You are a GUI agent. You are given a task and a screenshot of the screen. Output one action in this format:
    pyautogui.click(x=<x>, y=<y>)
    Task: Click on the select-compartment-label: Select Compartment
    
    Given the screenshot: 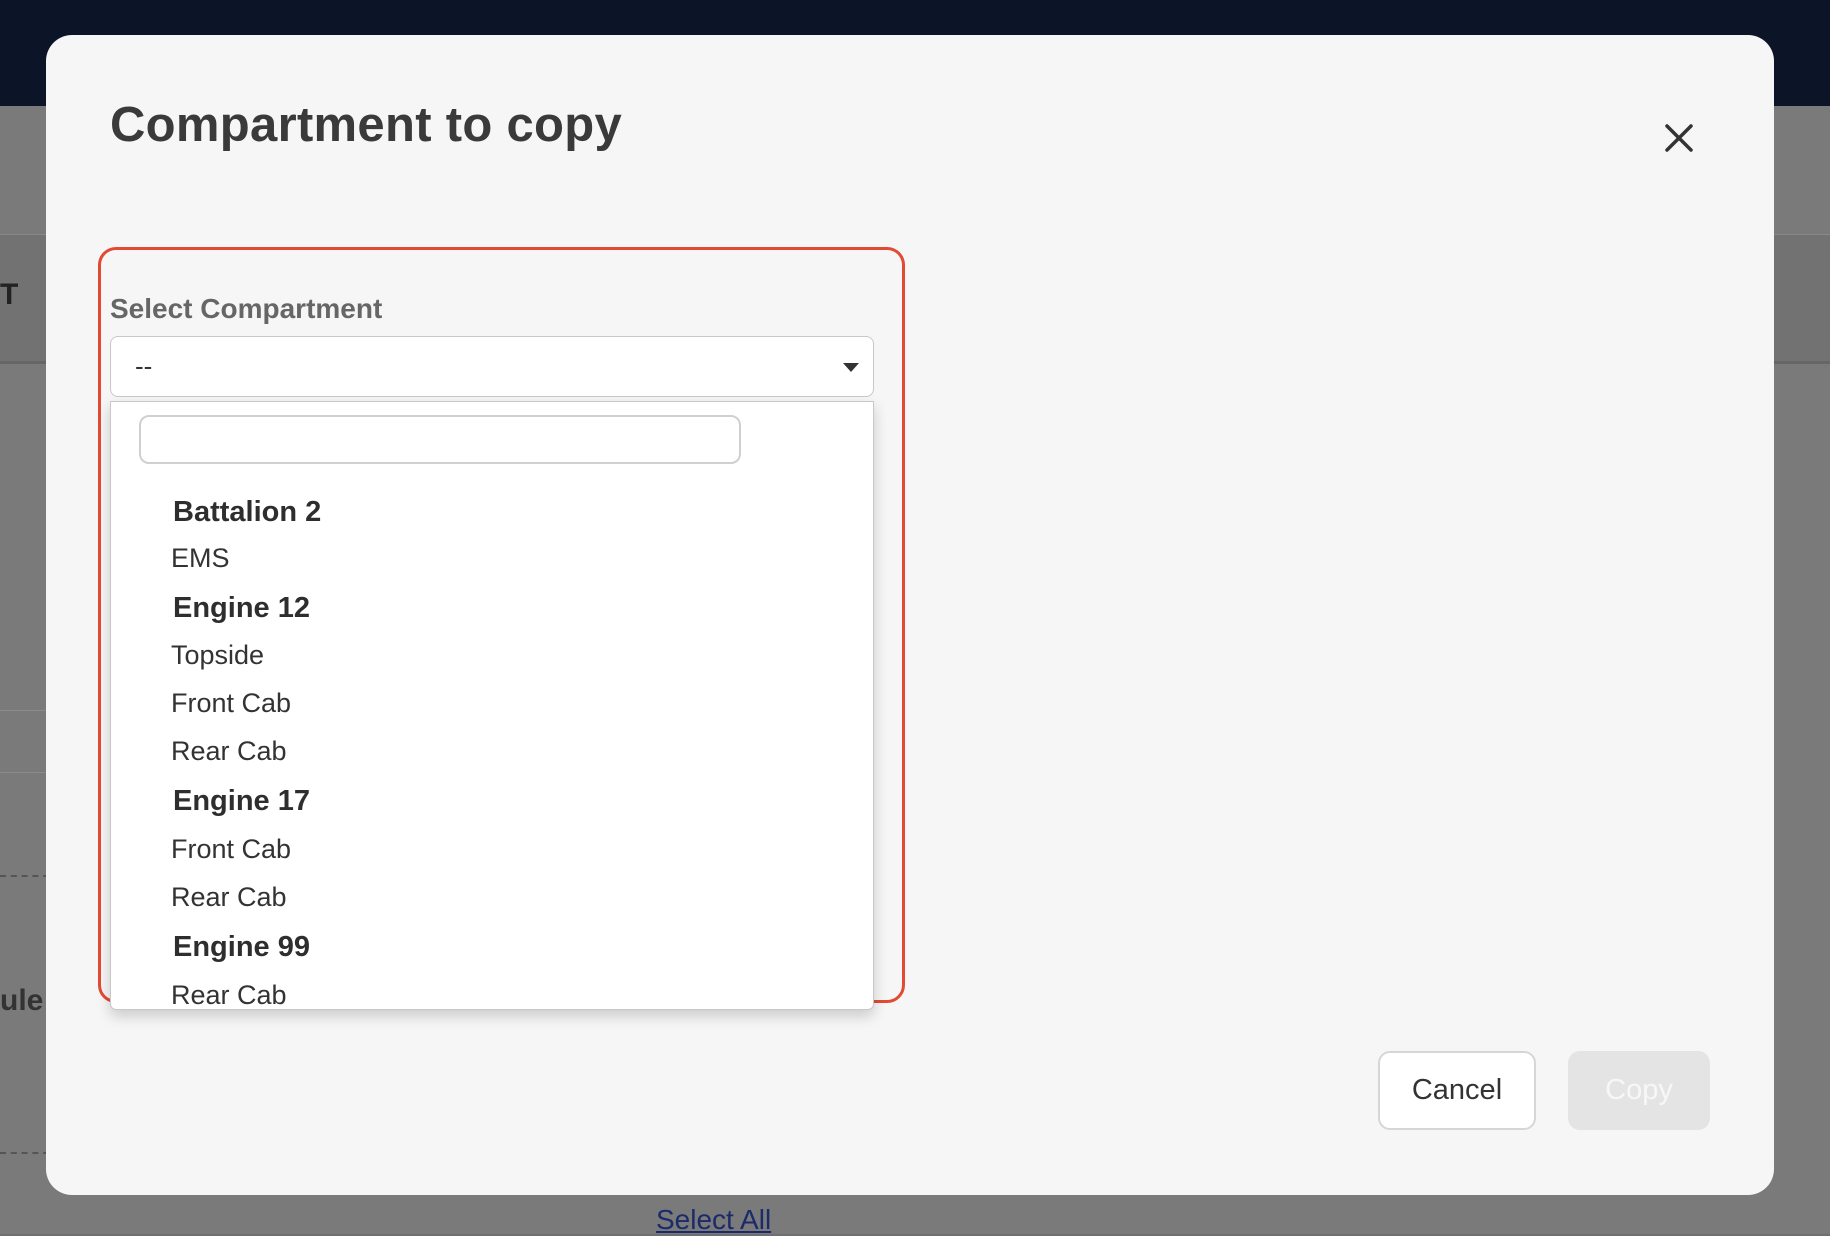 What is the action you would take?
    pyautogui.click(x=246, y=308)
    